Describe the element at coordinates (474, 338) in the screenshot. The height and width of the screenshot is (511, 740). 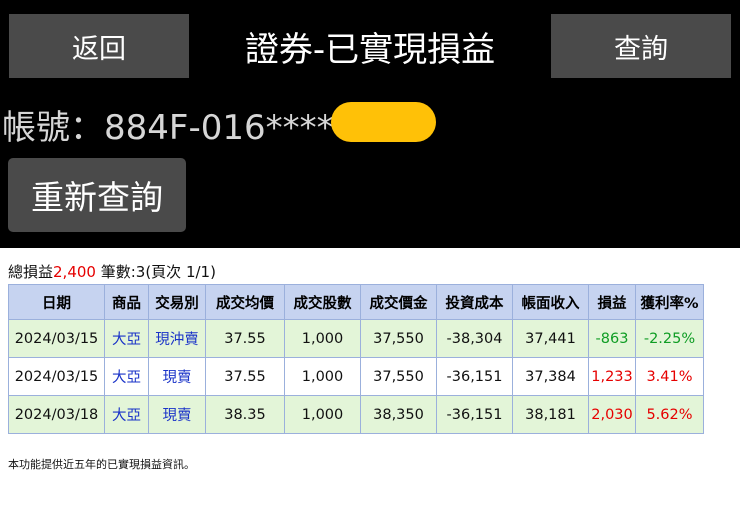
I see `cell-cost: -38,304` at that location.